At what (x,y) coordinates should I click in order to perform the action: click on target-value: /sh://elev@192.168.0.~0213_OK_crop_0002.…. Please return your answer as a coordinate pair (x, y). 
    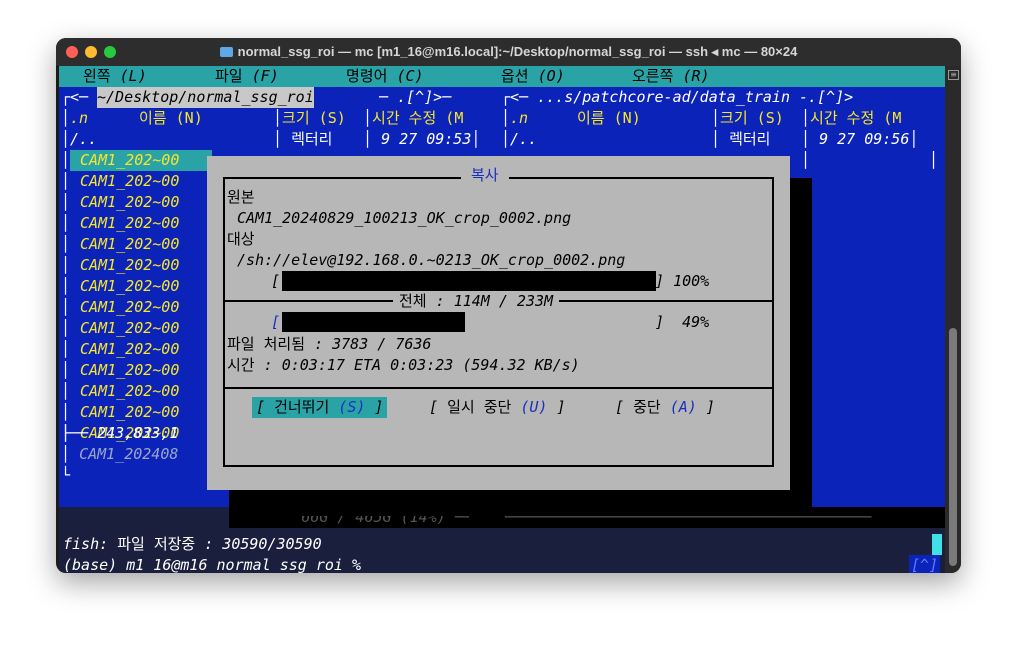
    Looking at the image, I should click on (431, 260).